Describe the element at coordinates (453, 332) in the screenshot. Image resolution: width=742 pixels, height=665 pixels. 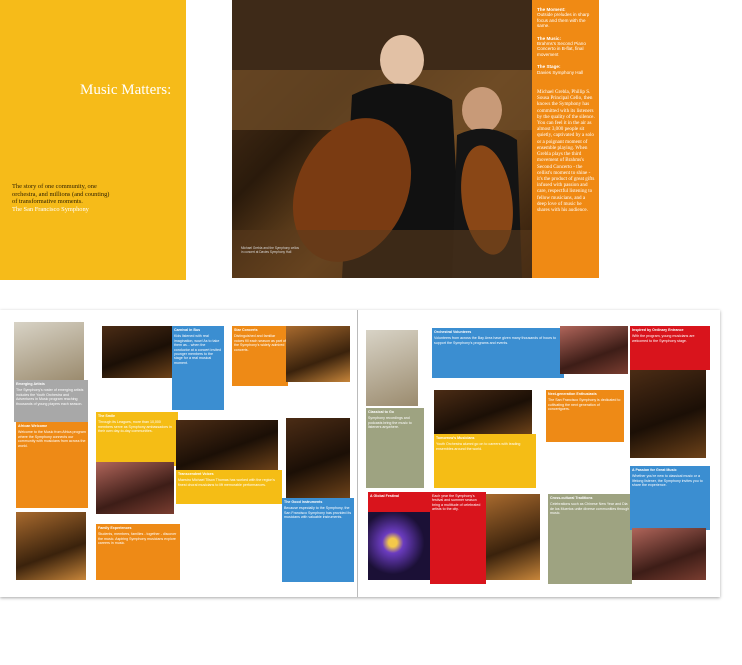
I see `card-title: Orchestral Volunteers` at that location.